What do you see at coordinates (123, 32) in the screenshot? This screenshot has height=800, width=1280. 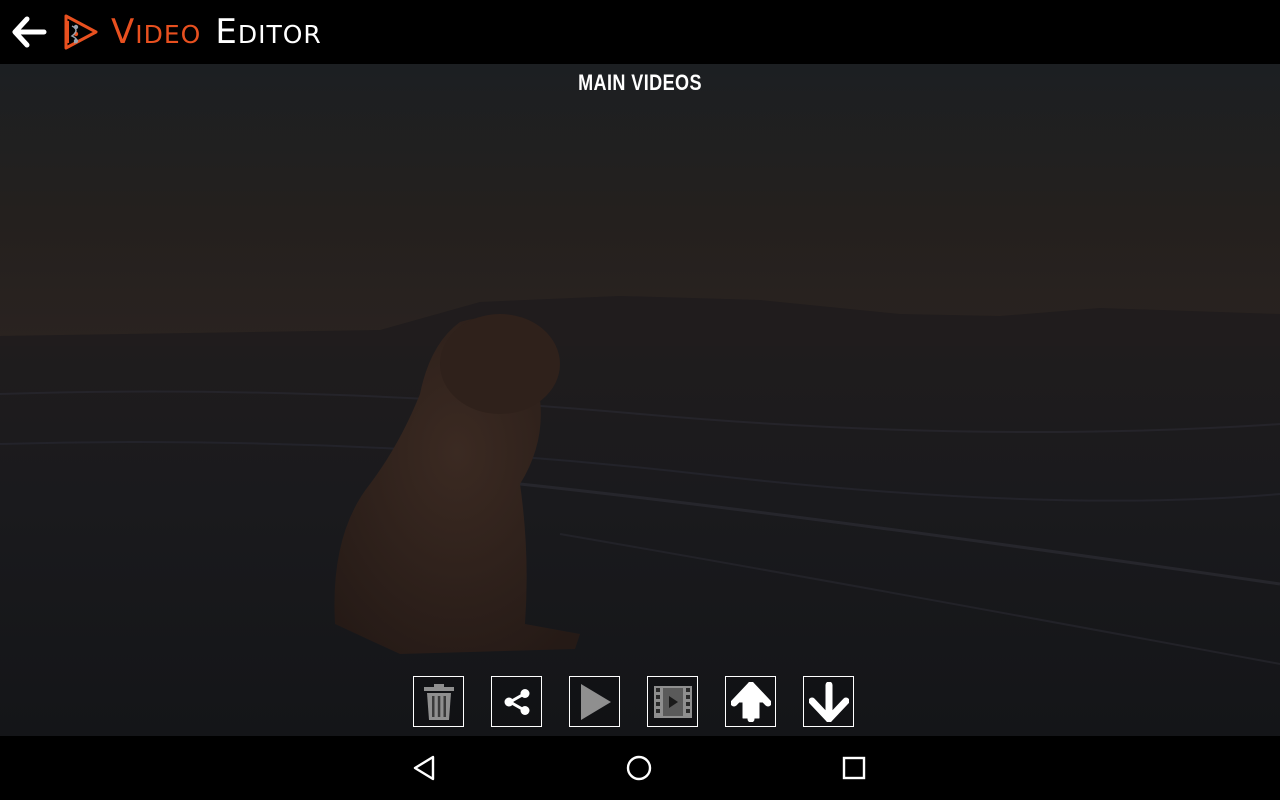 I see `app-title-video-cap: V` at bounding box center [123, 32].